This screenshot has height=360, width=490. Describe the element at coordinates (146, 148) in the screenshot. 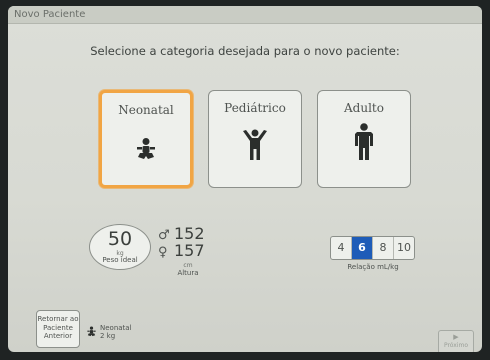

I see `neonatal-icon` at that location.